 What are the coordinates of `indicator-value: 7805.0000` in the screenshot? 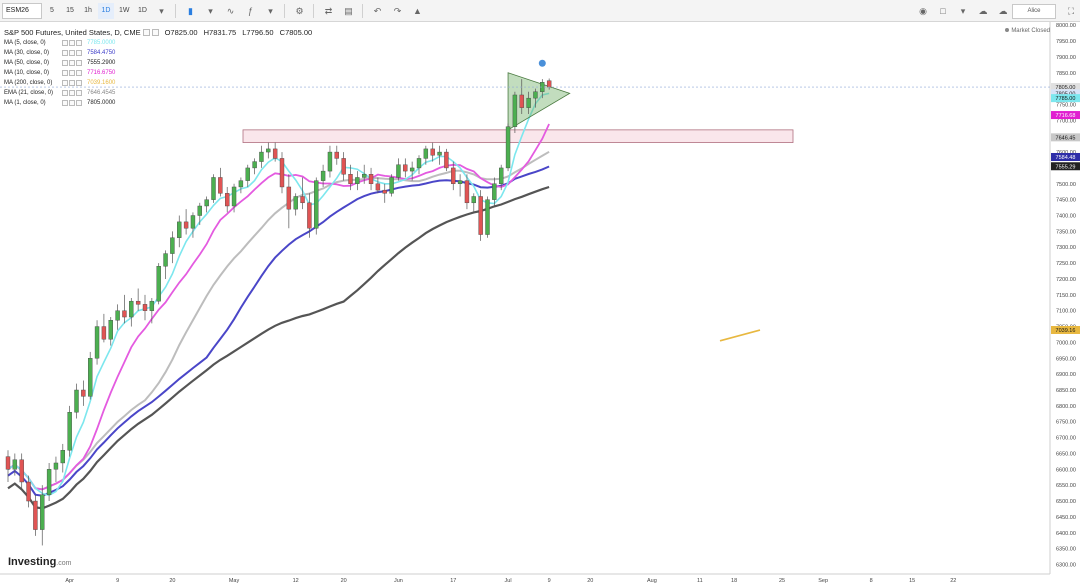 It's located at (101, 103).